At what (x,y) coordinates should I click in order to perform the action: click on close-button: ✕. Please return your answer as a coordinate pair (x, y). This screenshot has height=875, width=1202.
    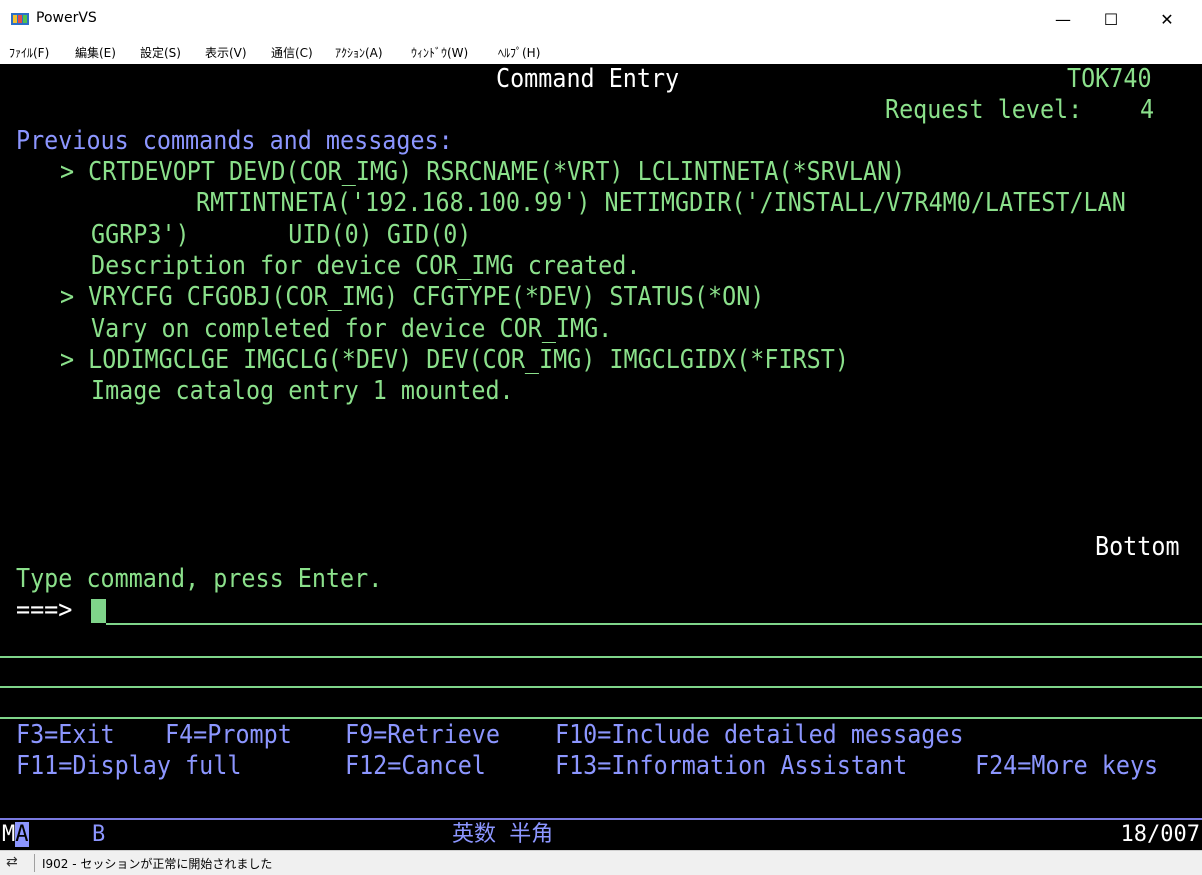
    Looking at the image, I should click on (1167, 20).